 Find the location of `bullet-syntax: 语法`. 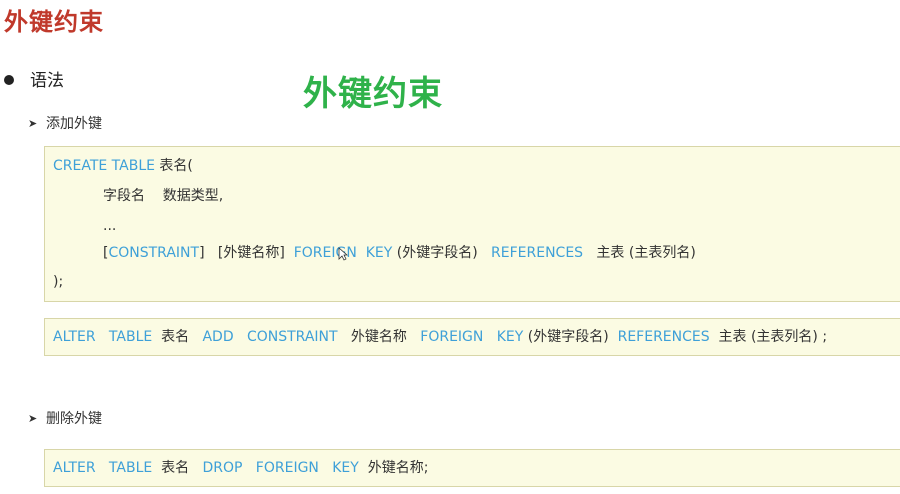

bullet-syntax: 语法 is located at coordinates (34, 78).